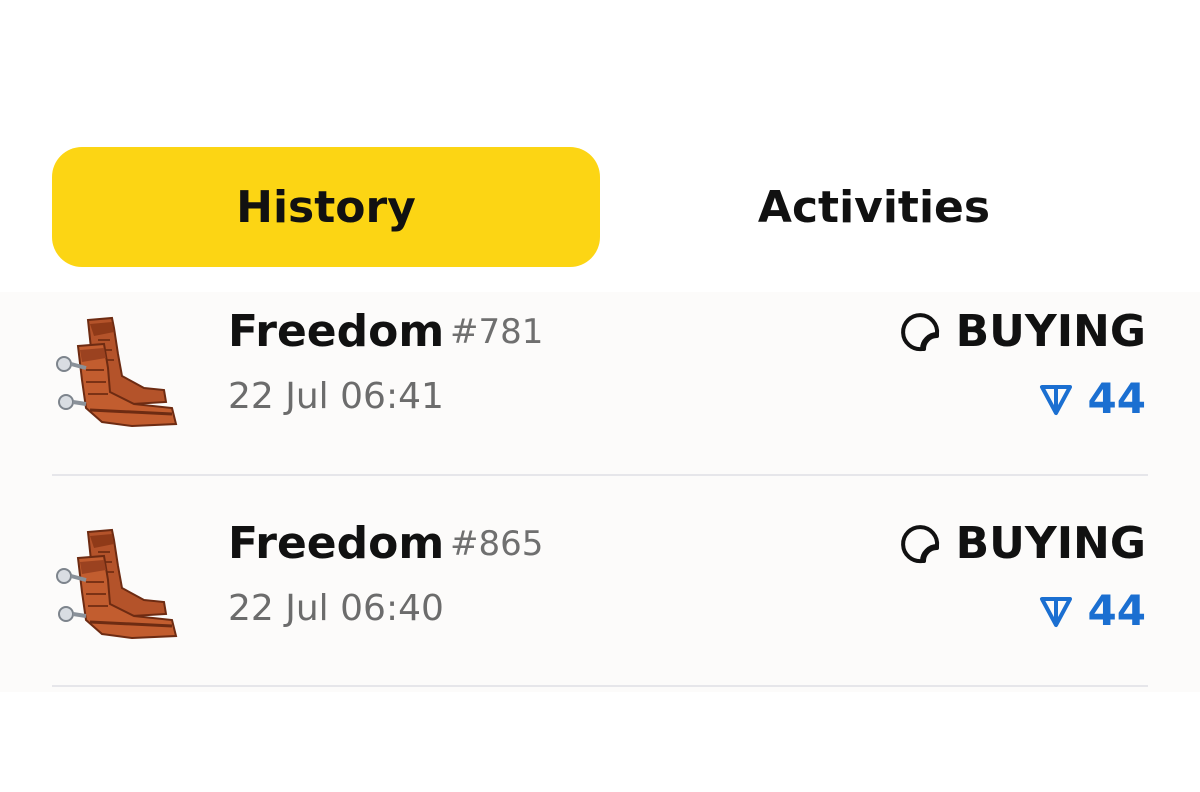  I want to click on tab-history: History, so click(326, 207).